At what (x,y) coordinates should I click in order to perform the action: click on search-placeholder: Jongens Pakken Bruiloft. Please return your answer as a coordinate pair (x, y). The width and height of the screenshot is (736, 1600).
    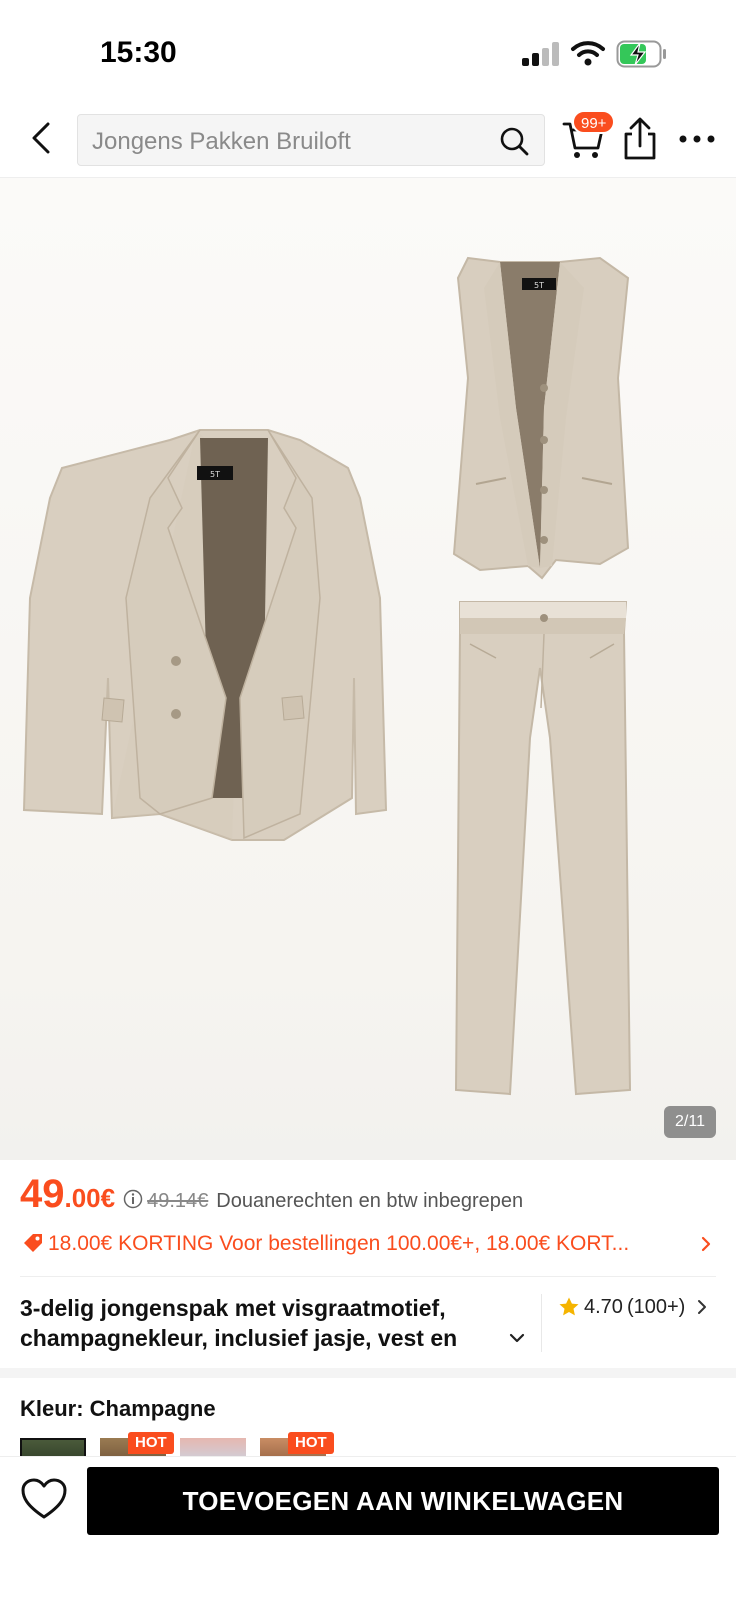
    Looking at the image, I should click on (221, 141).